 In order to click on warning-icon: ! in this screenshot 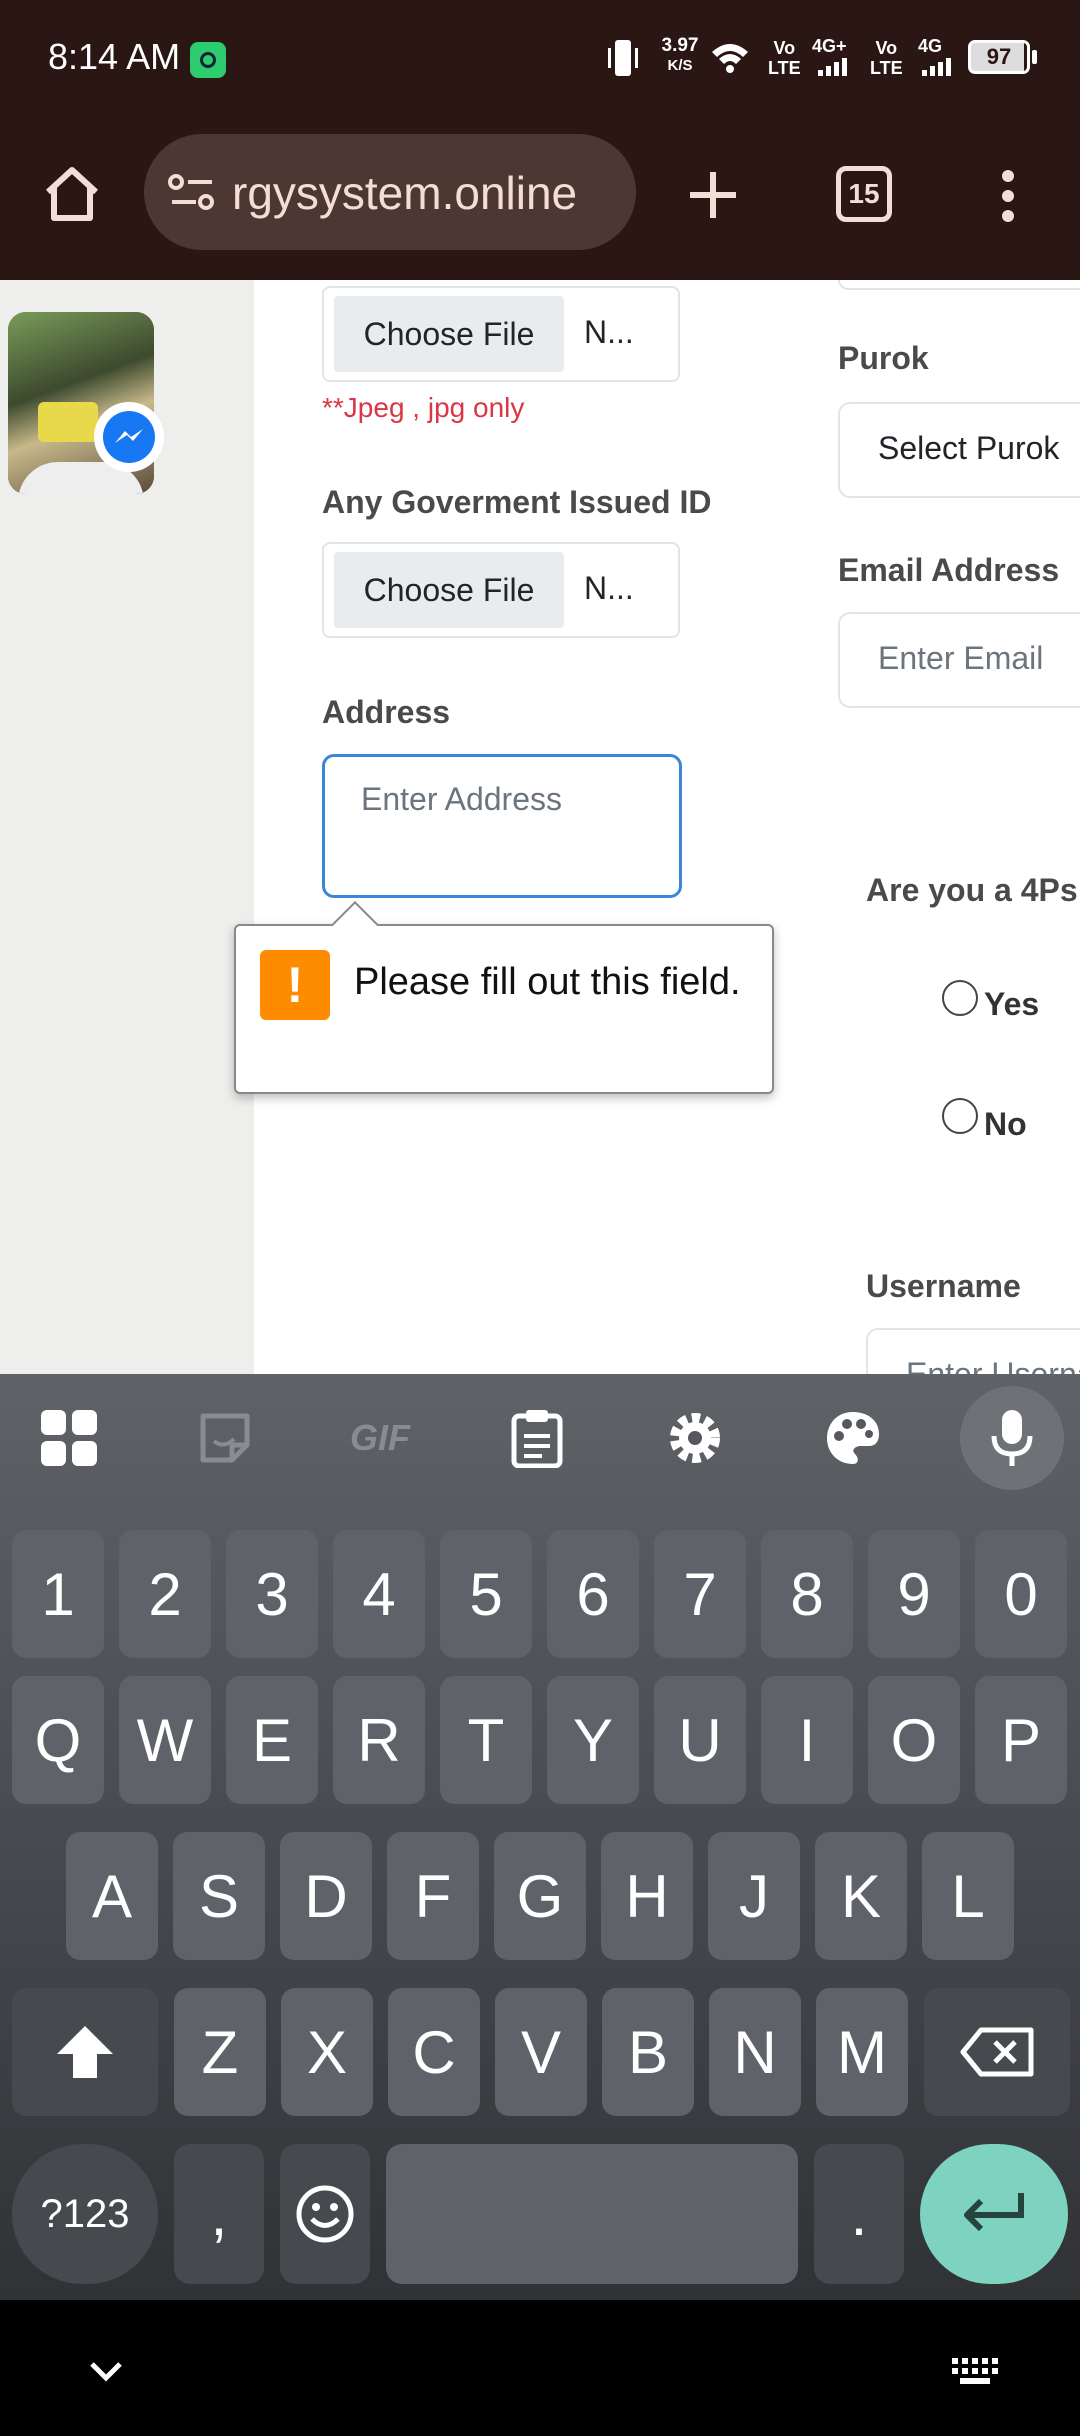, I will do `click(295, 985)`.